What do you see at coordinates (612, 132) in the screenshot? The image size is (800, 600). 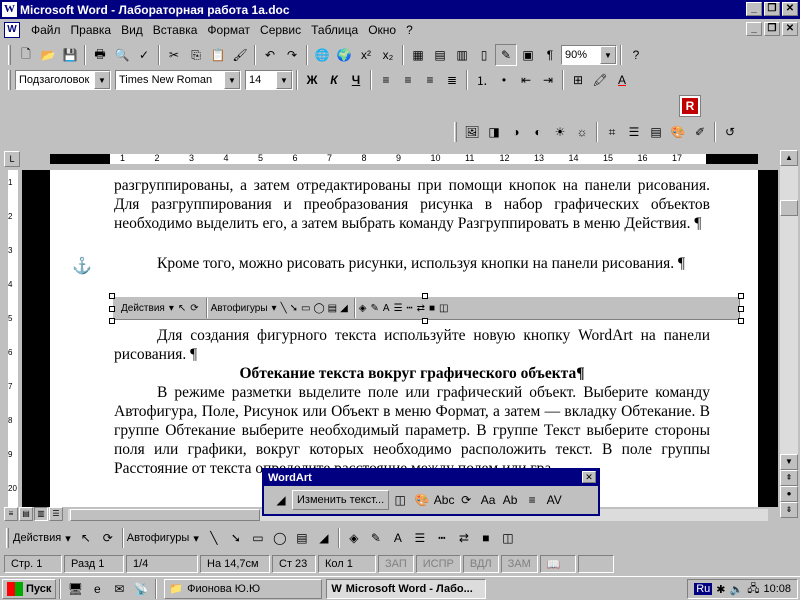 I see `crop-icon: ⌗` at bounding box center [612, 132].